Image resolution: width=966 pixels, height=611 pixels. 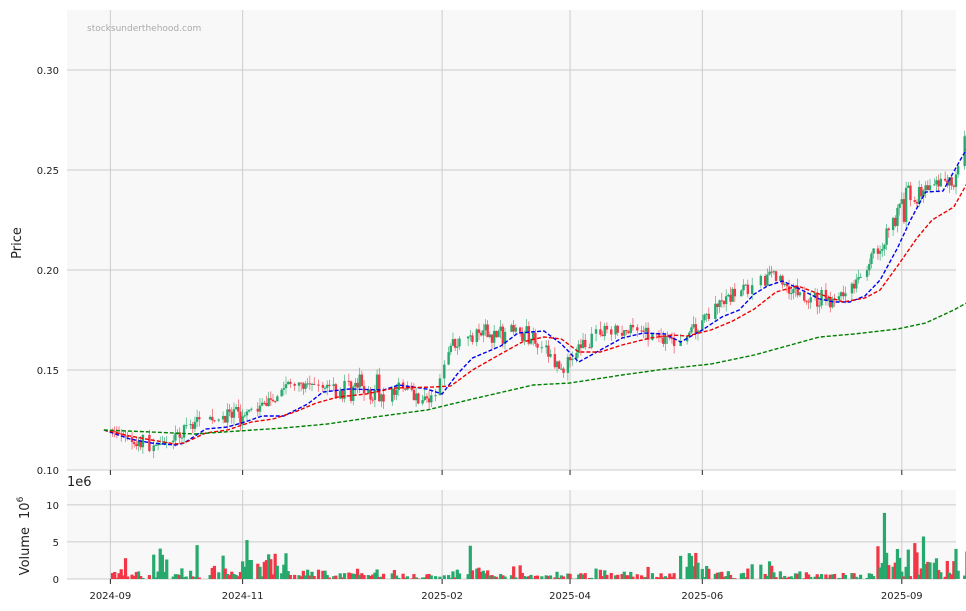 What do you see at coordinates (144, 29) in the screenshot?
I see `watermark-text: stocksunderthehood.com` at bounding box center [144, 29].